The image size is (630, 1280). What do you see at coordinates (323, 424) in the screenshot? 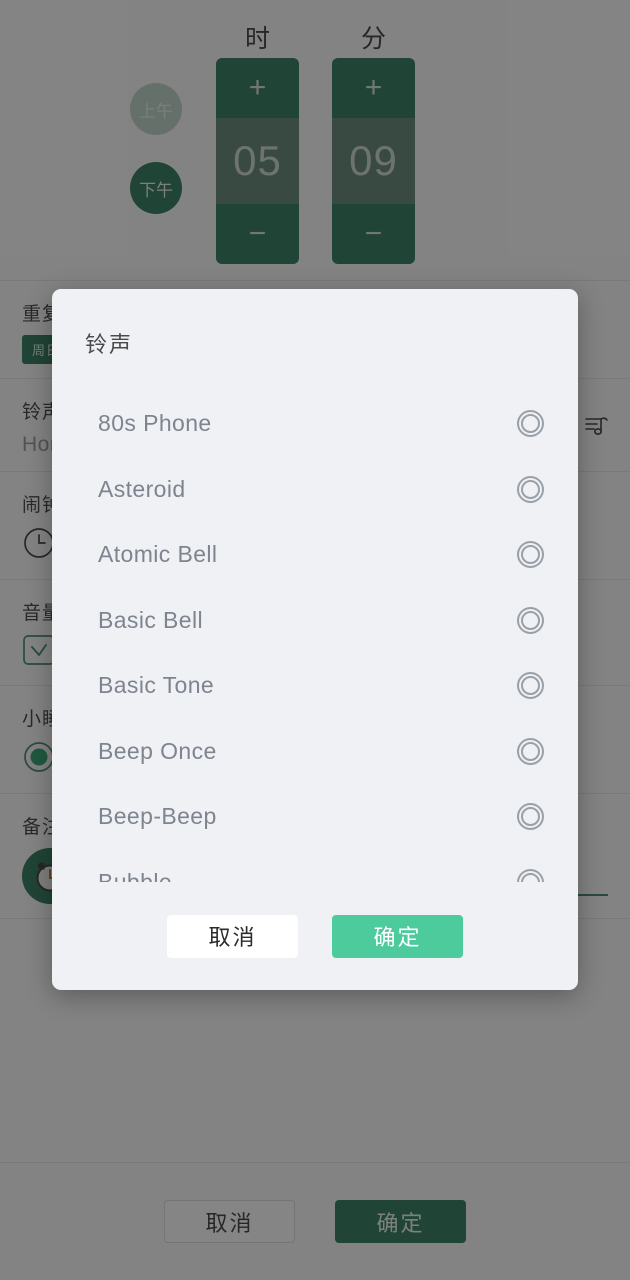
I see `ringtone-list-item: 80s Phone` at bounding box center [323, 424].